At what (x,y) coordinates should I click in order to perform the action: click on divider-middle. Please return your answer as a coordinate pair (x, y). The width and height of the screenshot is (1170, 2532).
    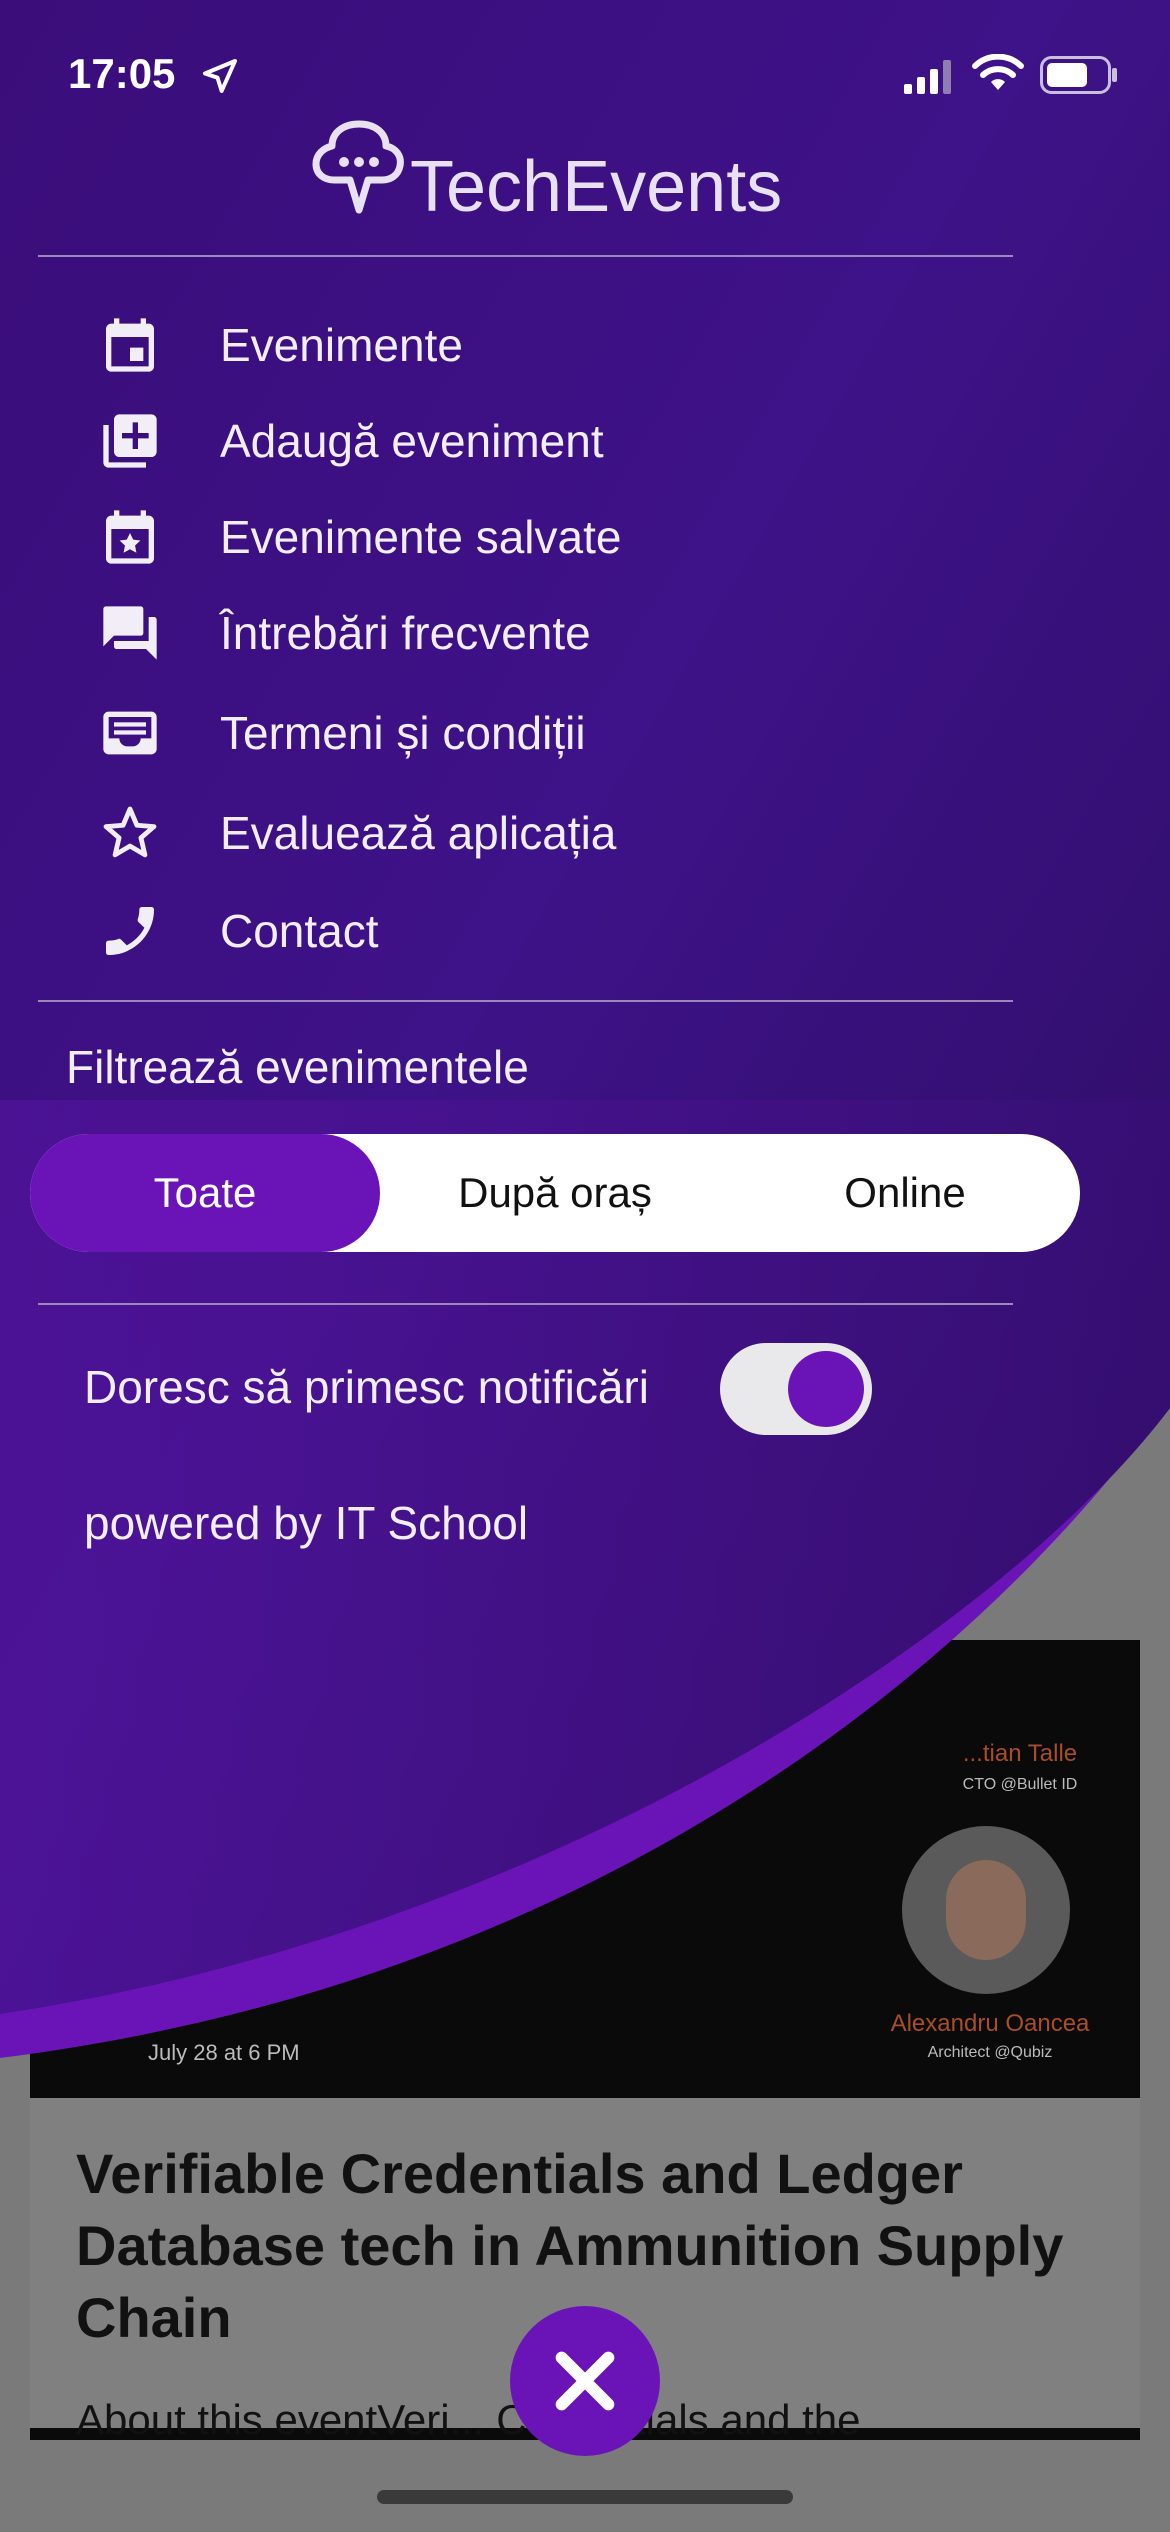
    Looking at the image, I should click on (525, 1001).